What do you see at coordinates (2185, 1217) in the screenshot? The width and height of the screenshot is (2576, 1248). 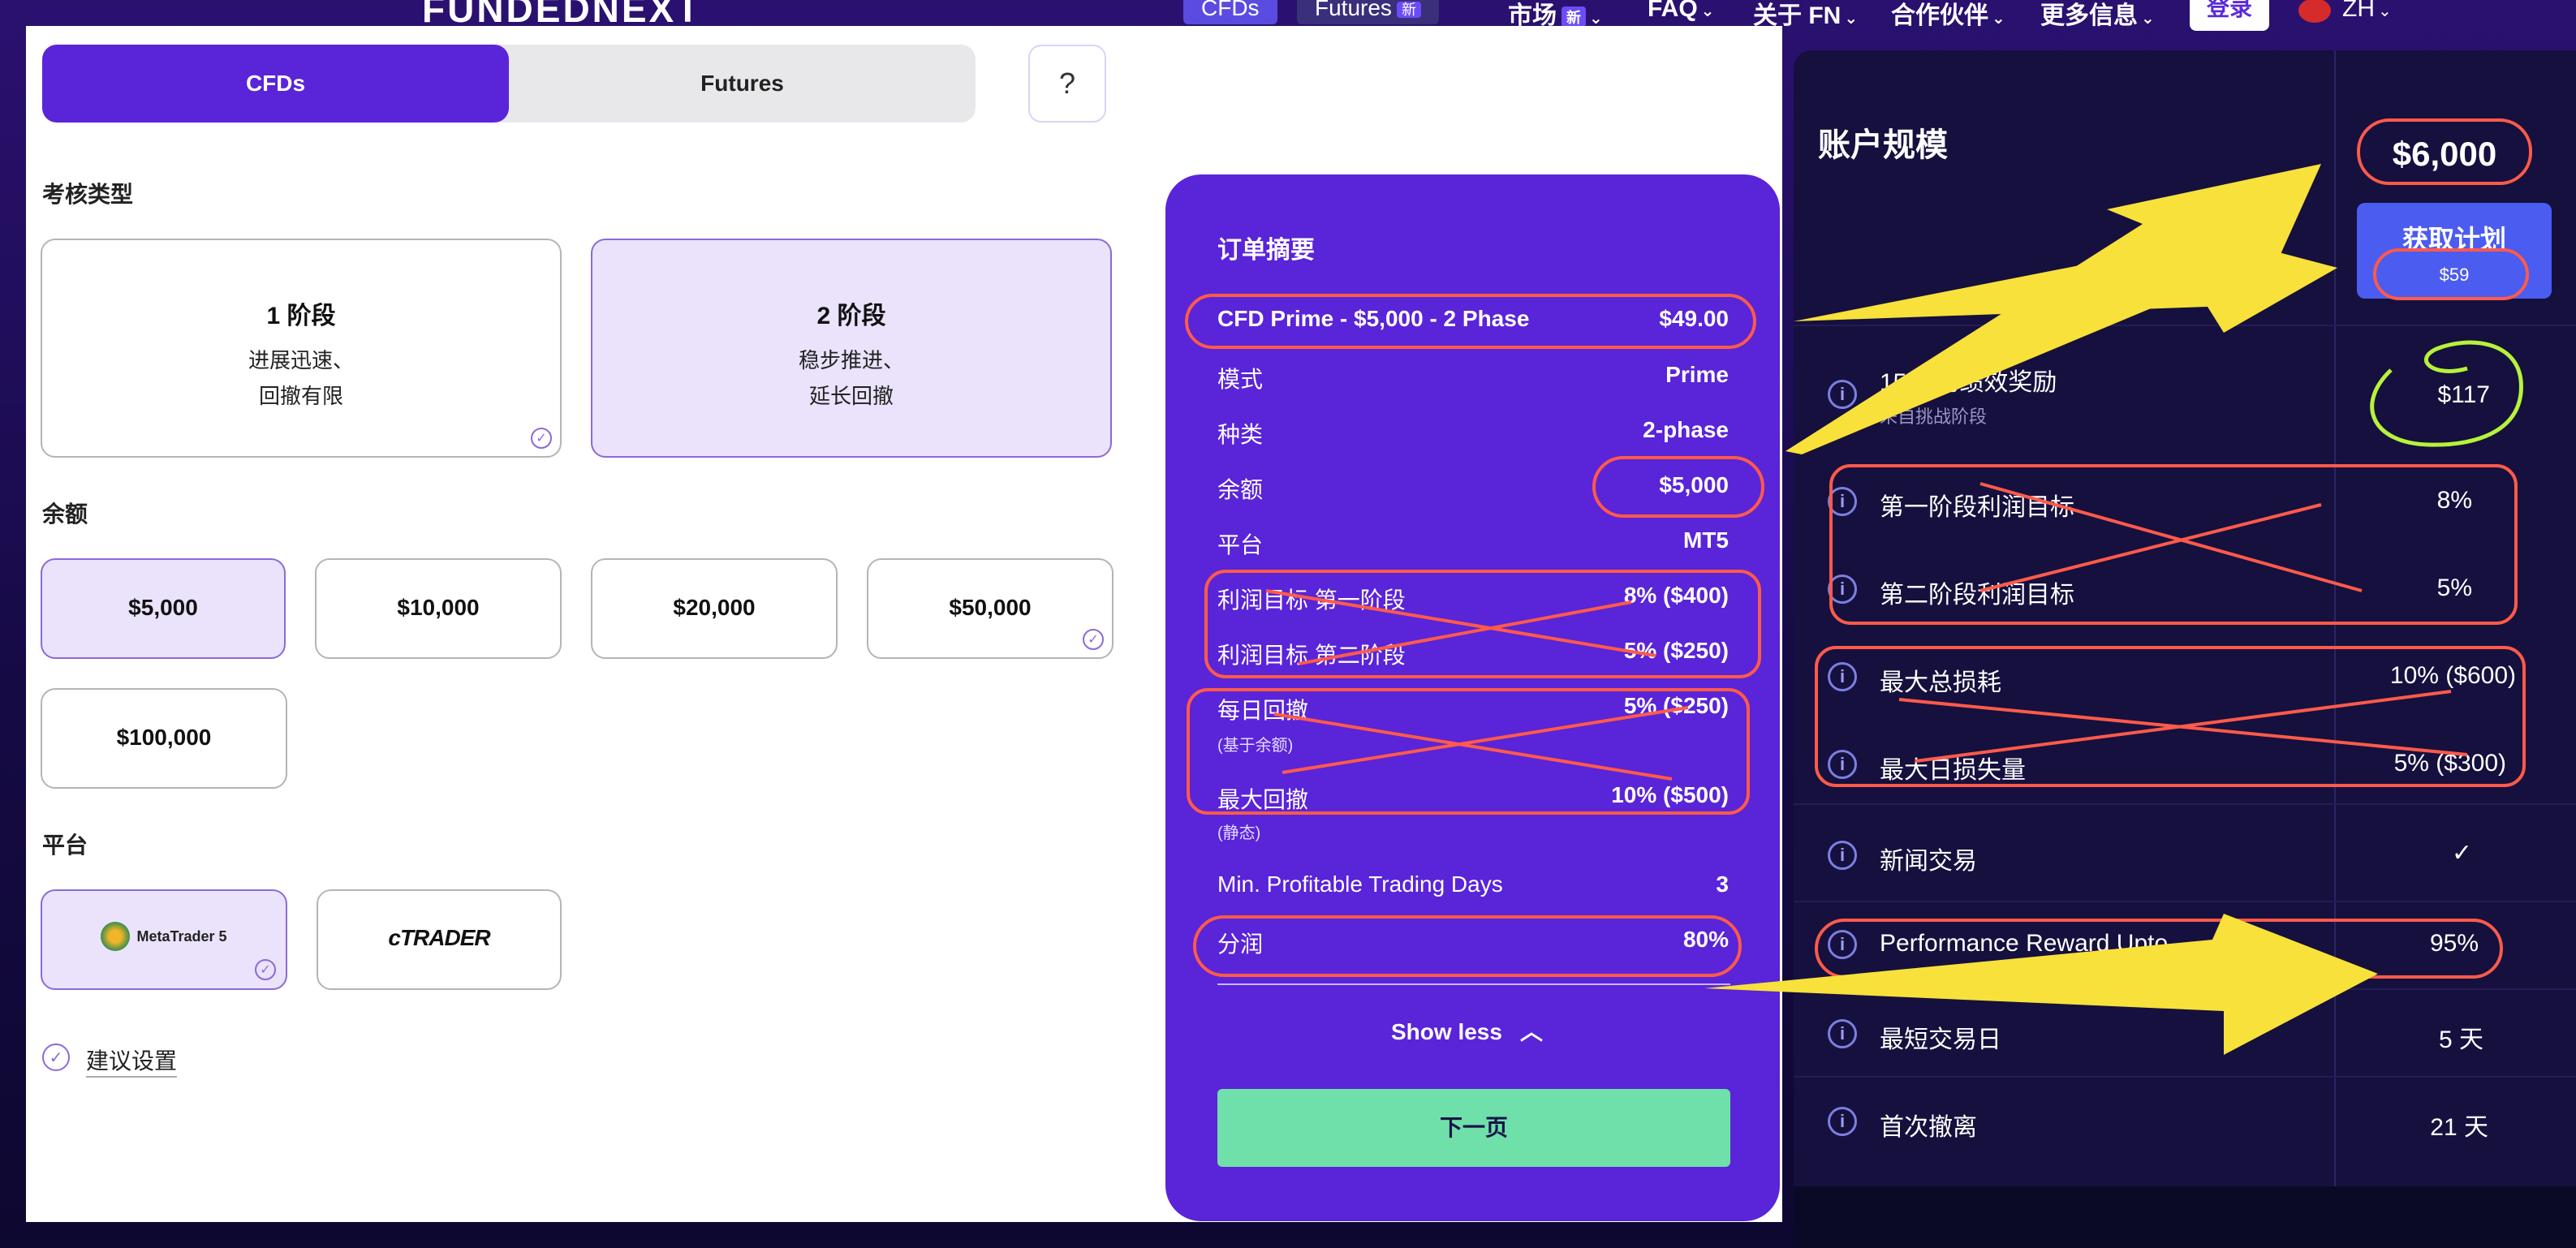 I see `page-footer-strip` at bounding box center [2185, 1217].